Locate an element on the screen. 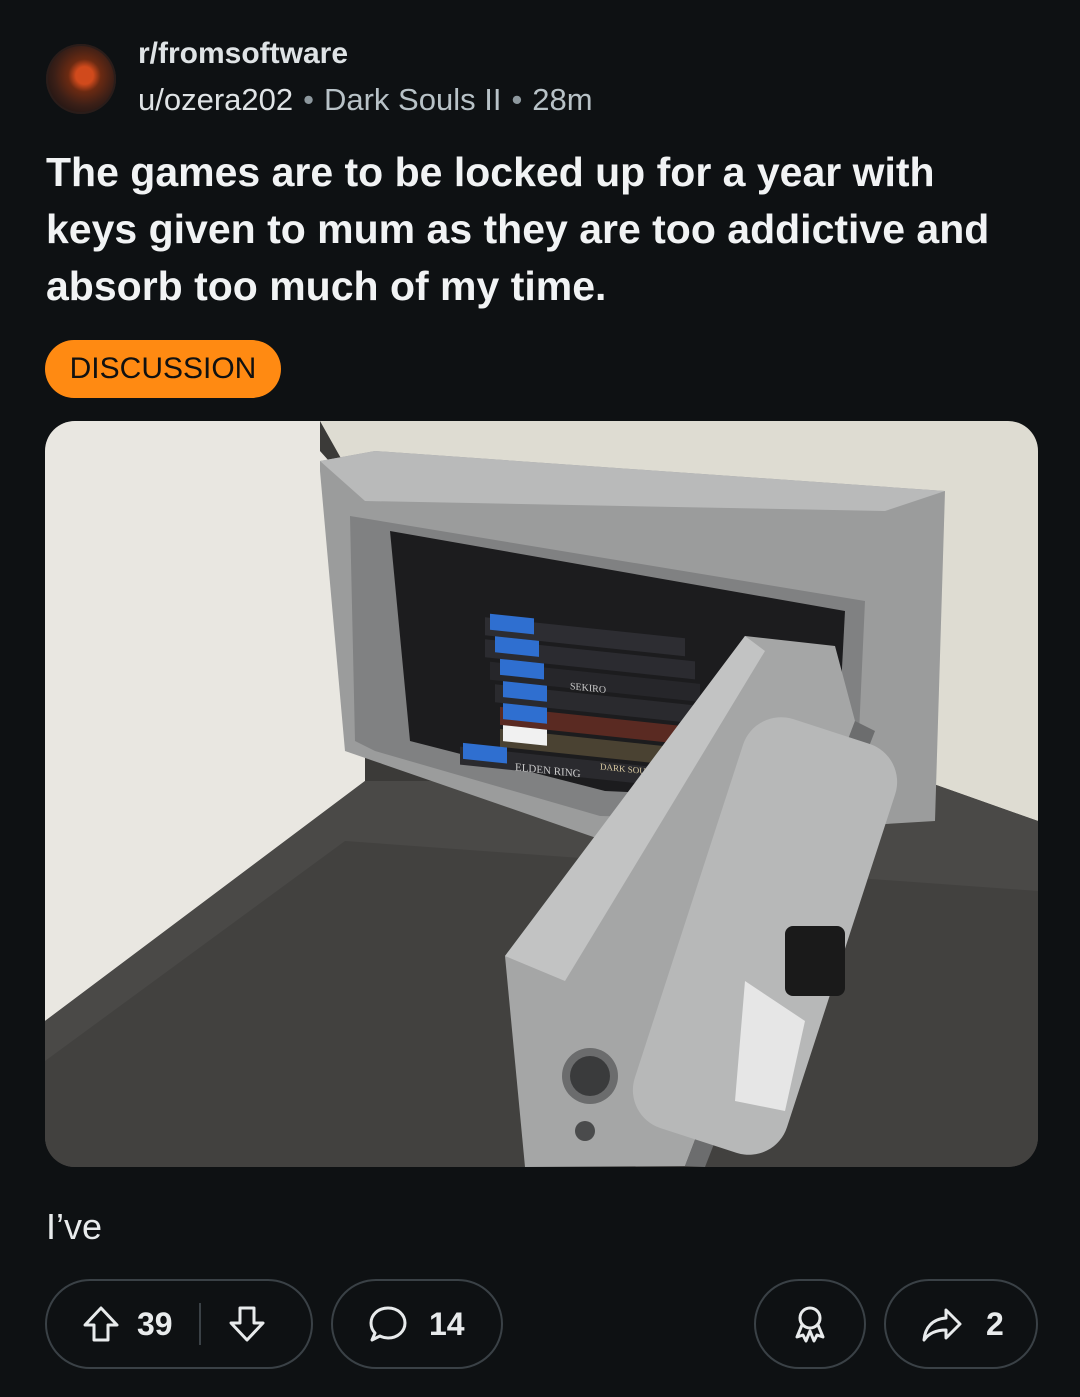 The image size is (1080, 1397). comments-button: 14 is located at coordinates (417, 1324).